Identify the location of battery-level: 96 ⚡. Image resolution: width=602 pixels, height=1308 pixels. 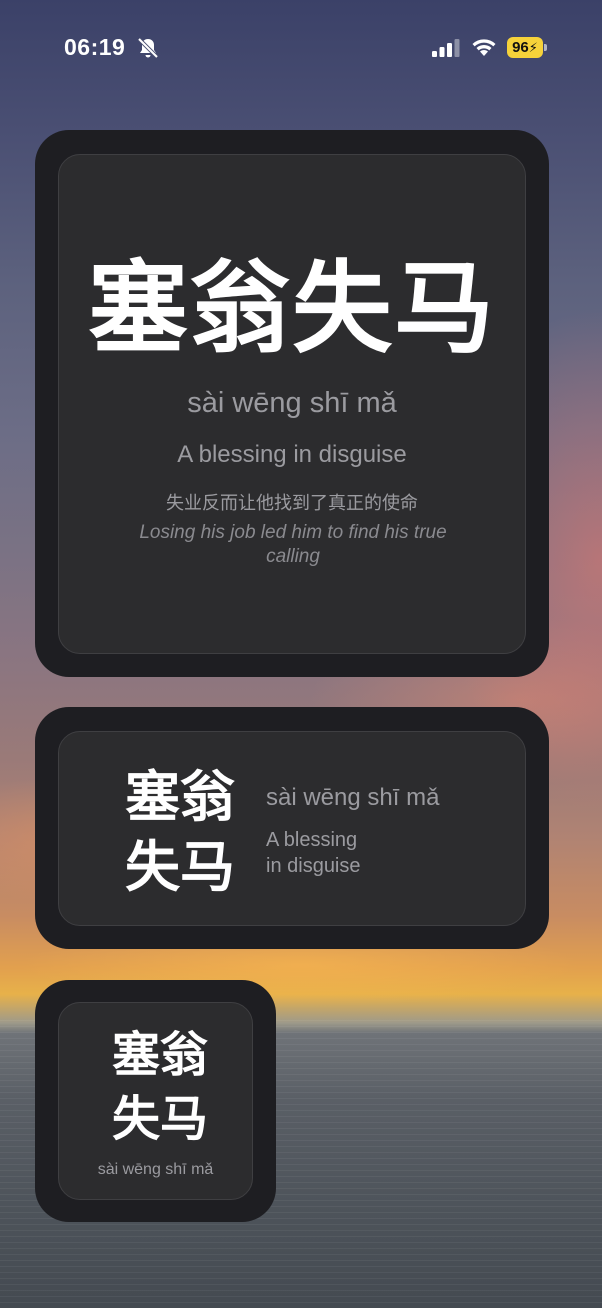
(525, 47).